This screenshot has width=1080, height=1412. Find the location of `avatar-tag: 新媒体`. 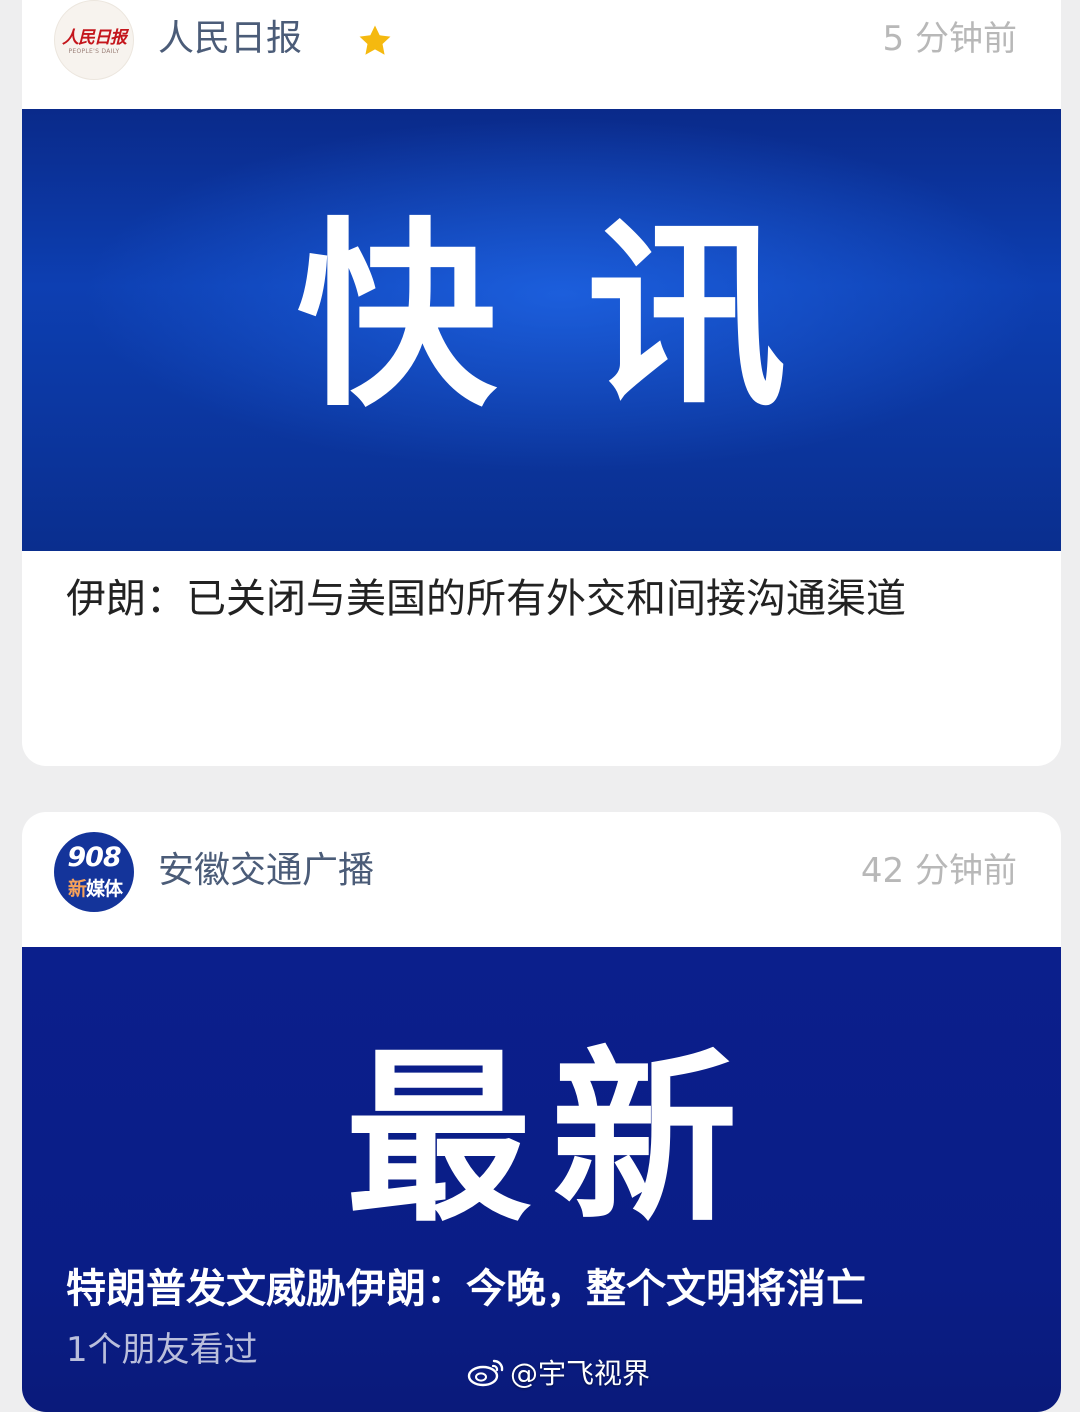

avatar-tag: 新媒体 is located at coordinates (95, 887).